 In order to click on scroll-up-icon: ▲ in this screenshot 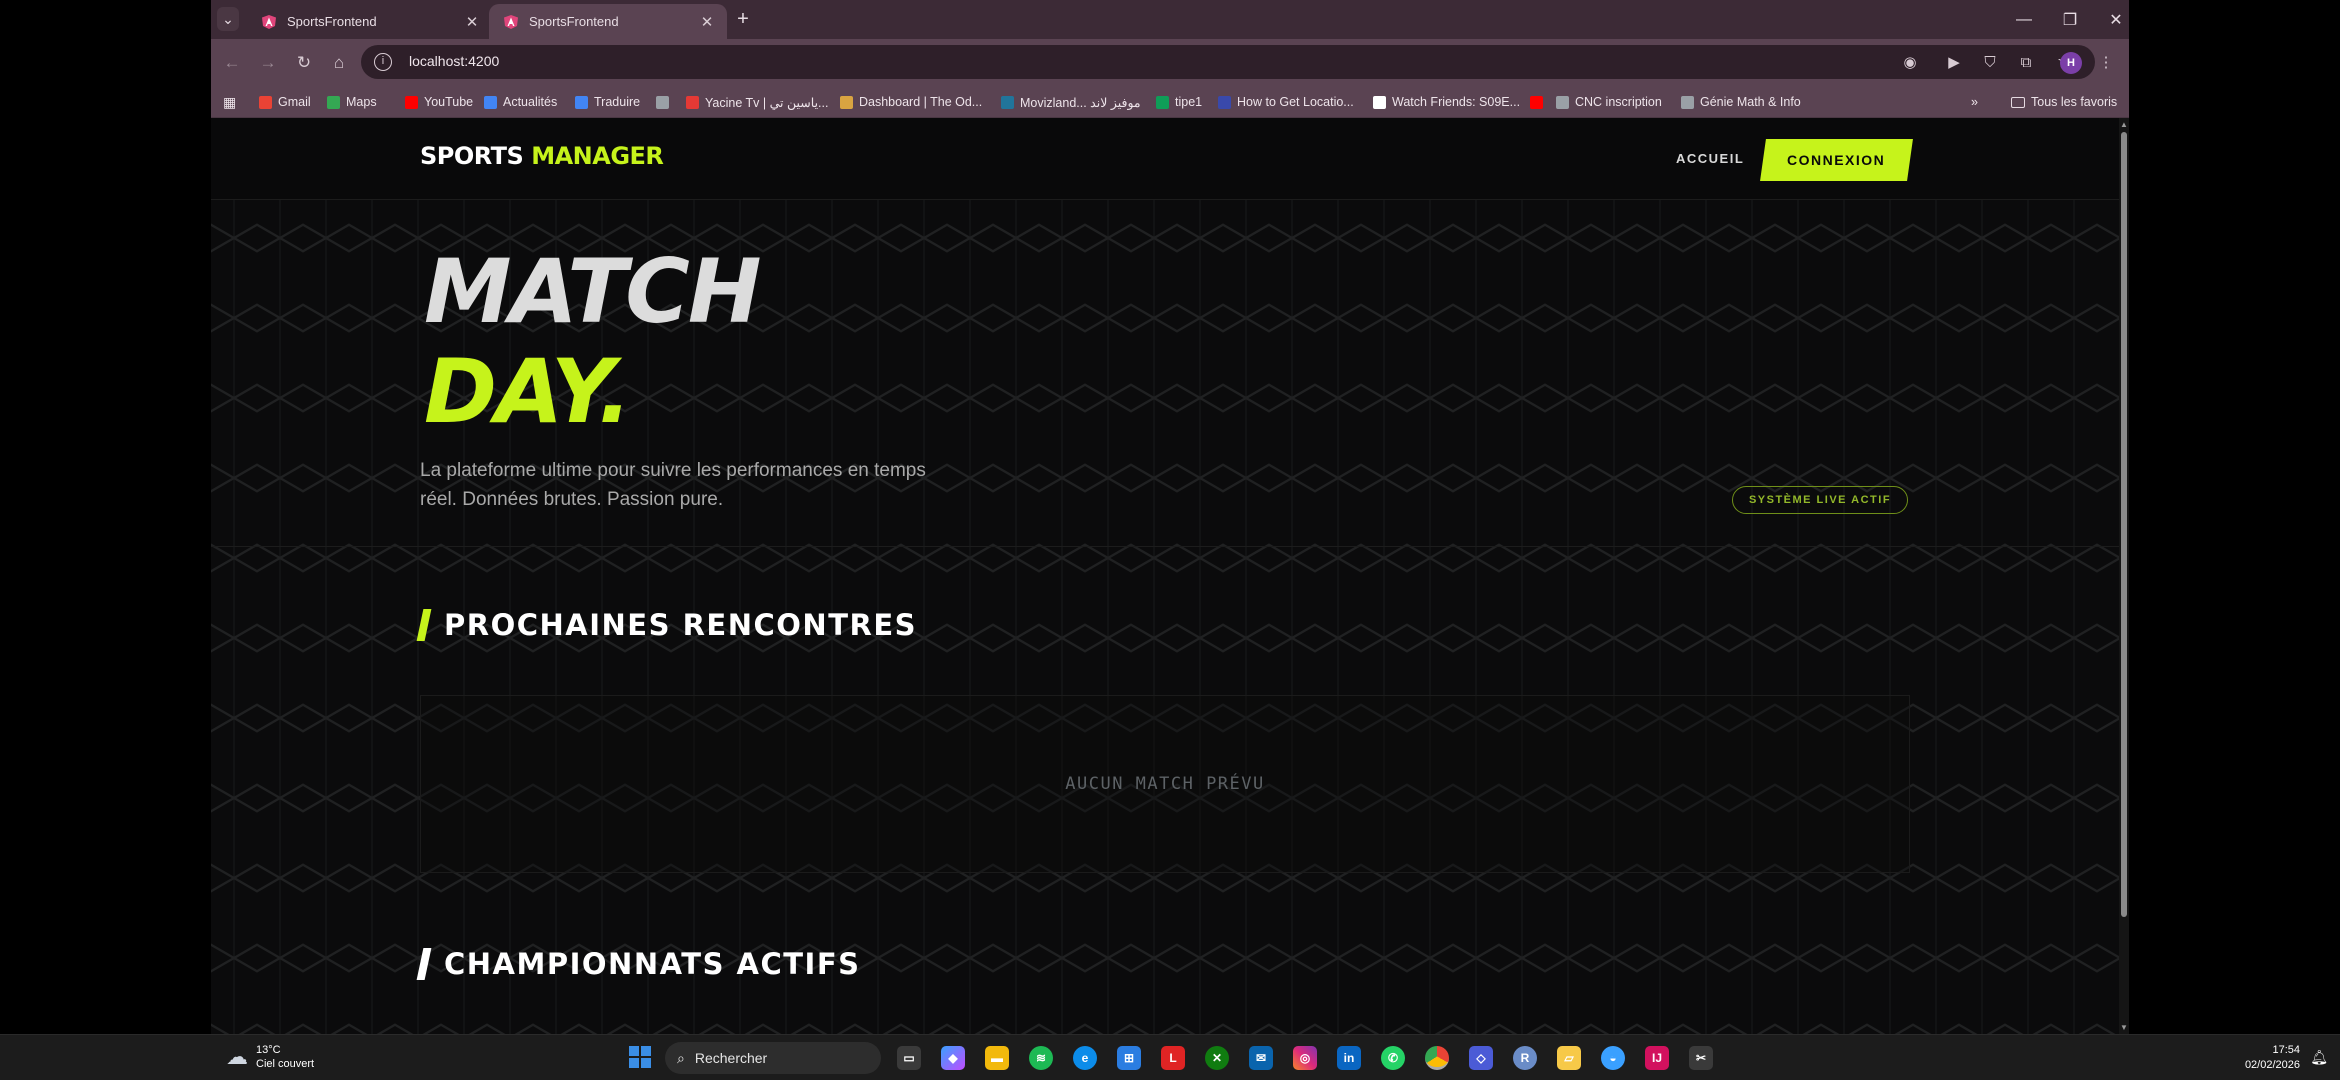, I will do `click(2124, 124)`.